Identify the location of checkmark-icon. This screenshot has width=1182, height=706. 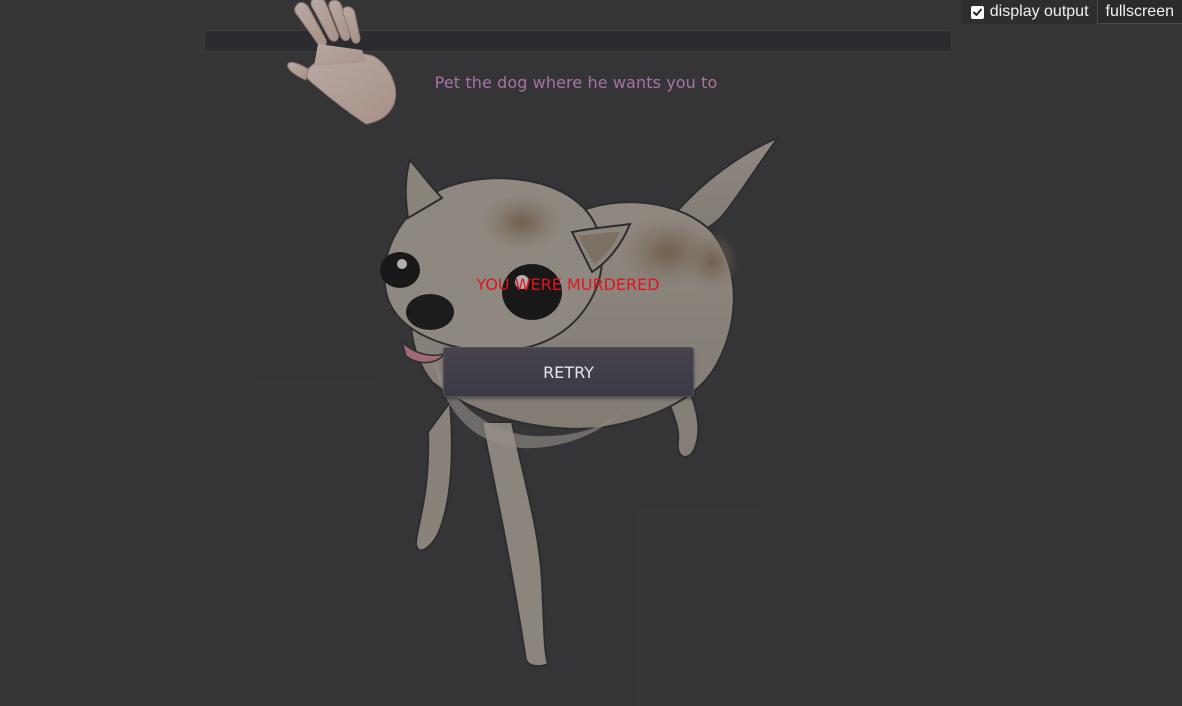
(977, 12).